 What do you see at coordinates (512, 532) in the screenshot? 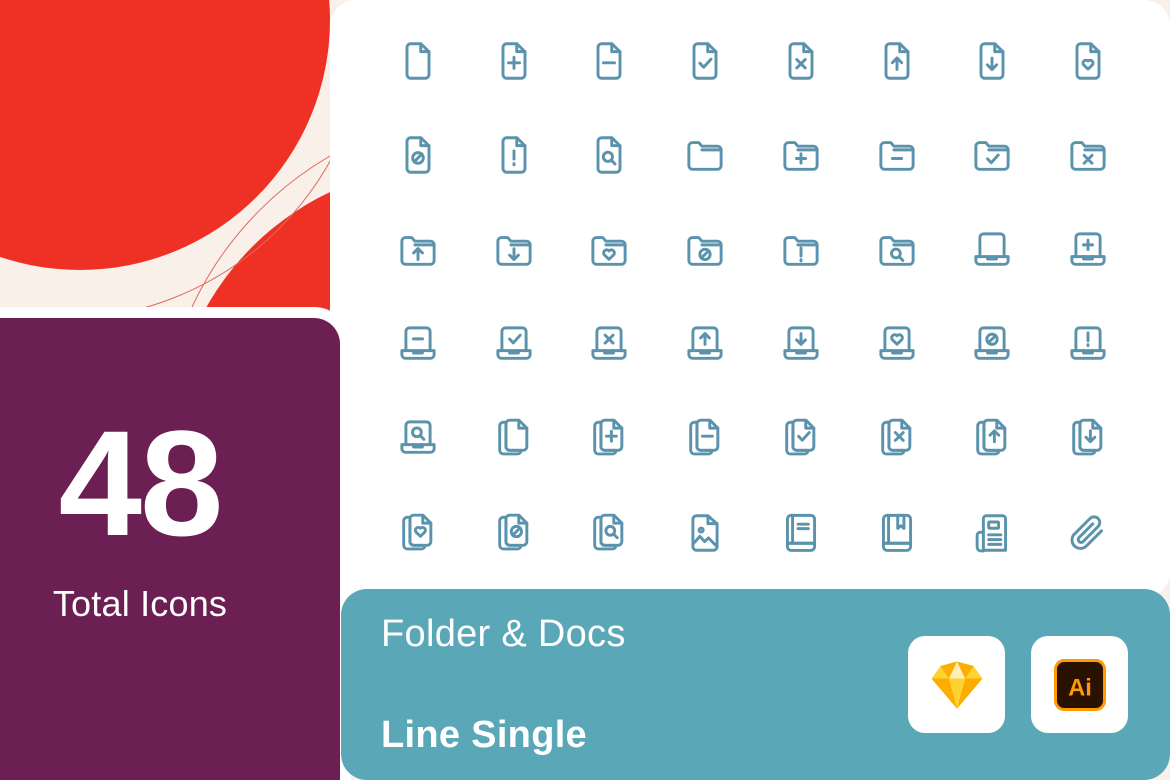
I see `files-block-icon` at bounding box center [512, 532].